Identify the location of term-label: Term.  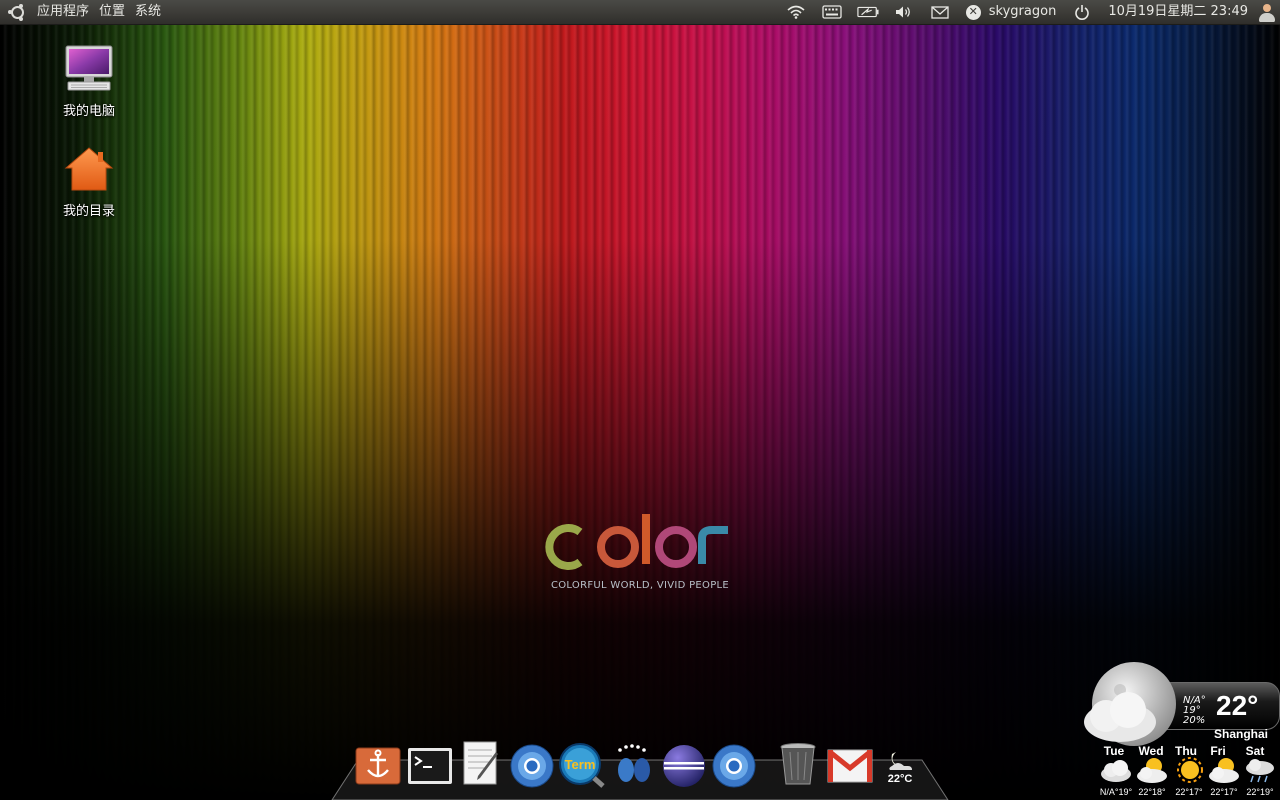
(580, 764).